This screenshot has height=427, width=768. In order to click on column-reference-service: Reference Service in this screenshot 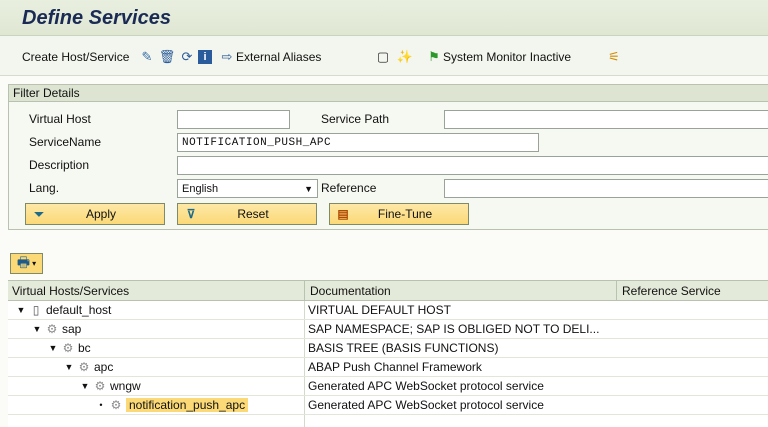, I will do `click(671, 291)`.